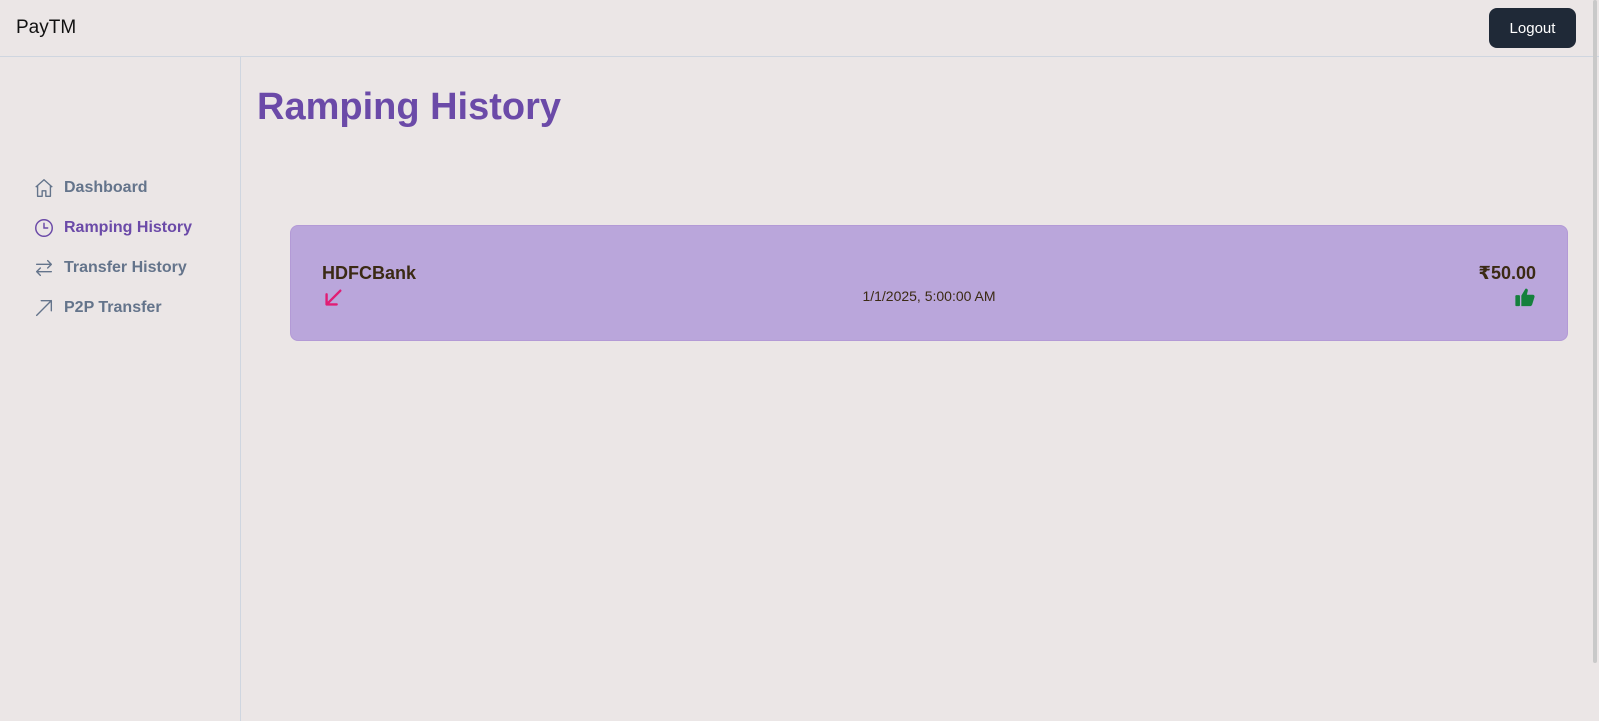 This screenshot has width=1599, height=721. I want to click on sidebar-item-label: Transfer History, so click(125, 267).